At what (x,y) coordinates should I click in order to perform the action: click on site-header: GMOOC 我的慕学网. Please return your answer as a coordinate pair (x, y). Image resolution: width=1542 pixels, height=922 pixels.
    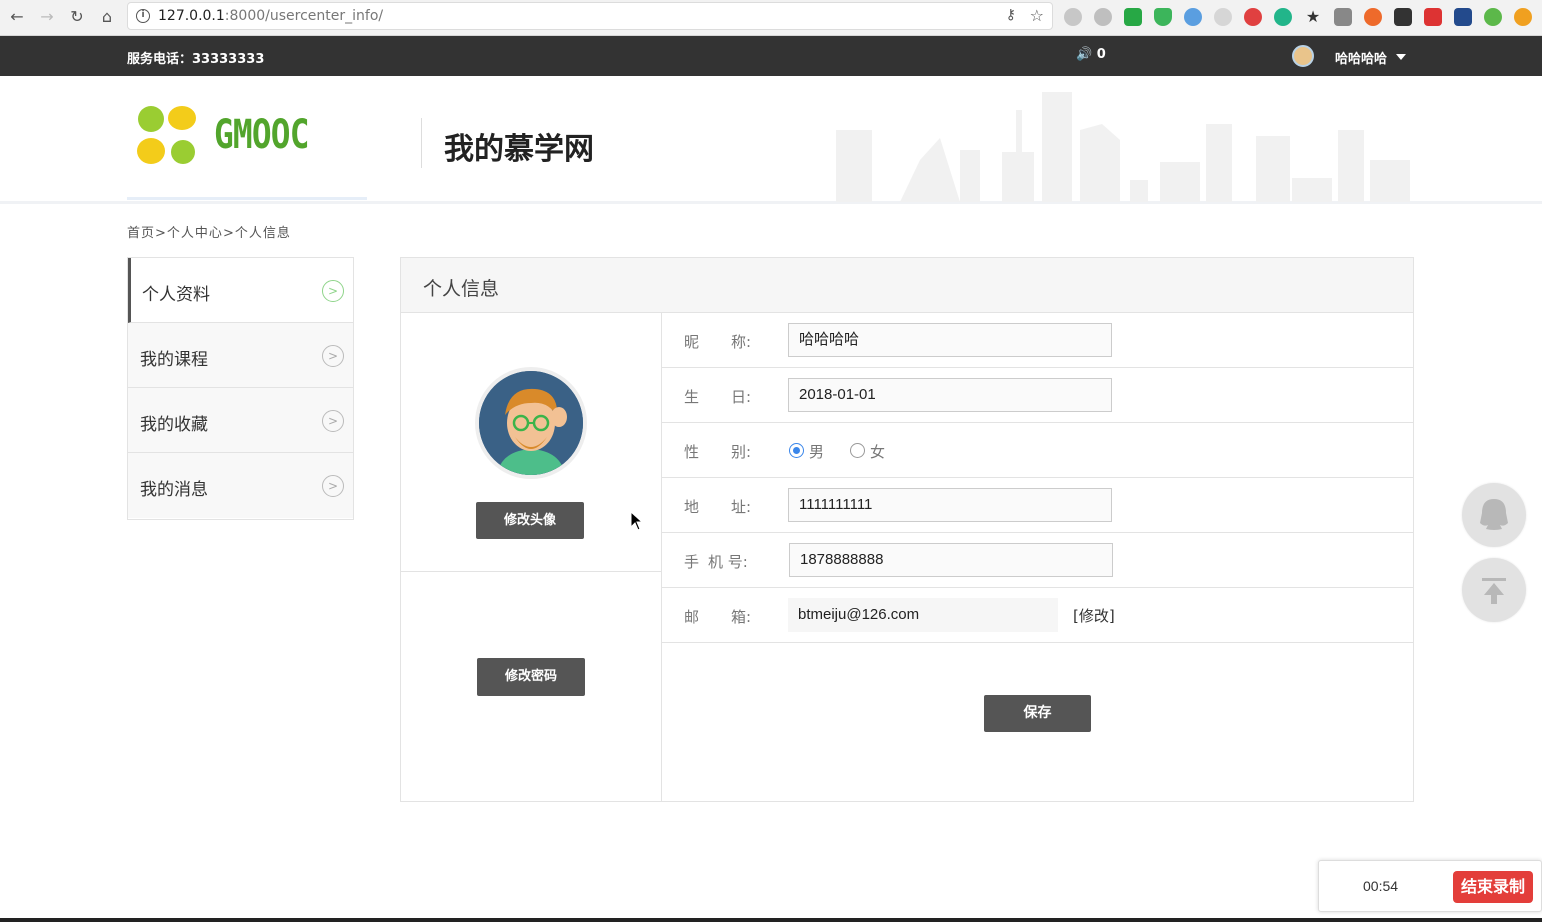
    Looking at the image, I should click on (771, 140).